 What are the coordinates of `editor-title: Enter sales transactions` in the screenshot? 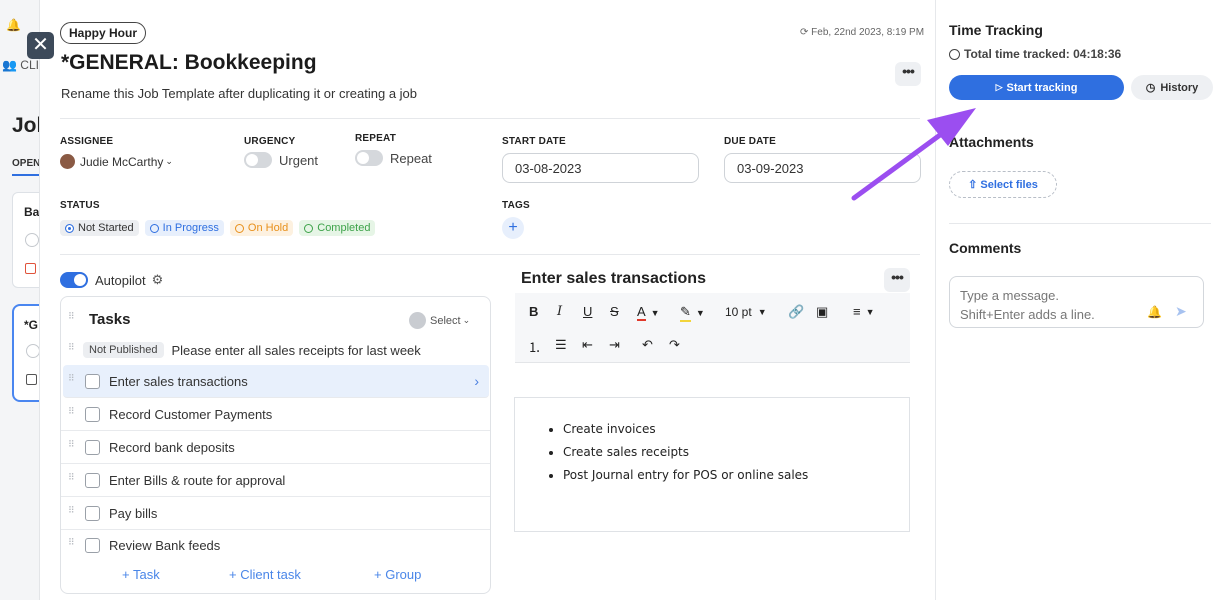 It's located at (613, 279).